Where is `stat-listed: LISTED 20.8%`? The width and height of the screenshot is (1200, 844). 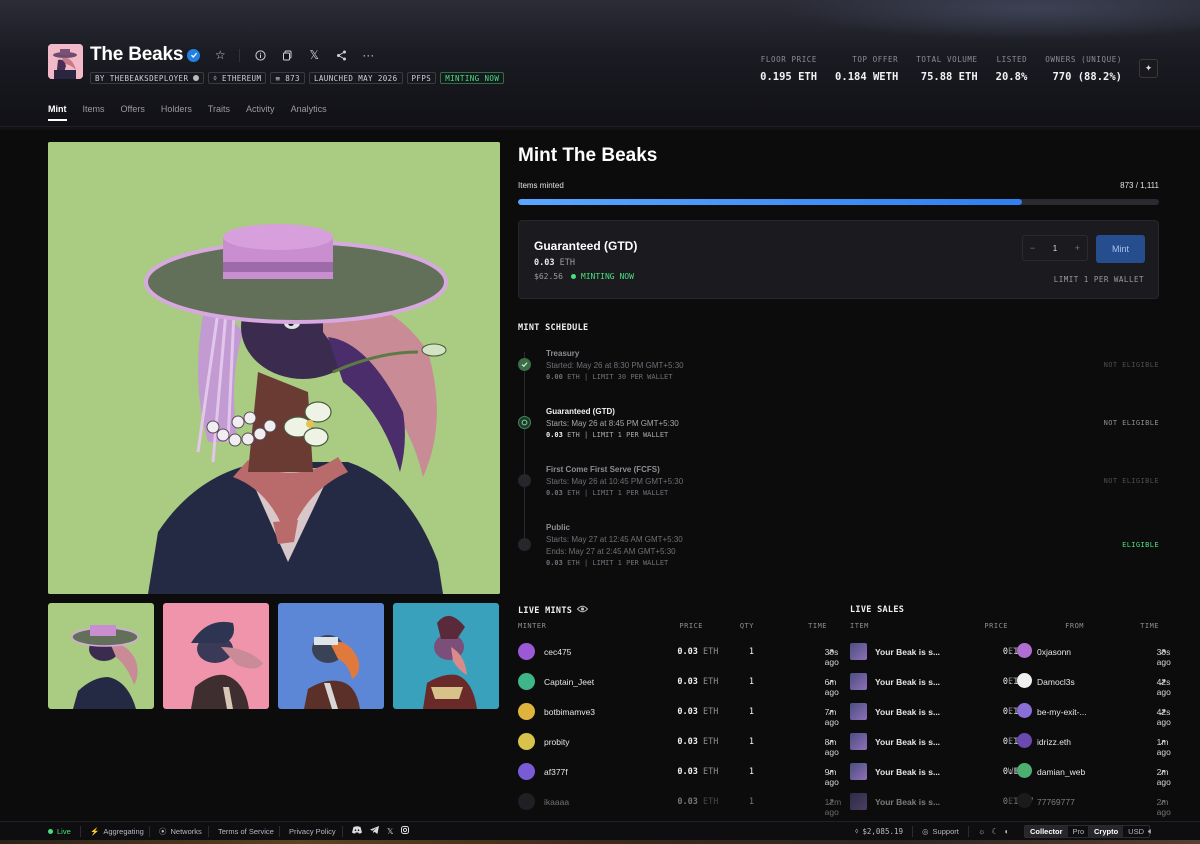
stat-listed: LISTED 20.8% is located at coordinates (1012, 69).